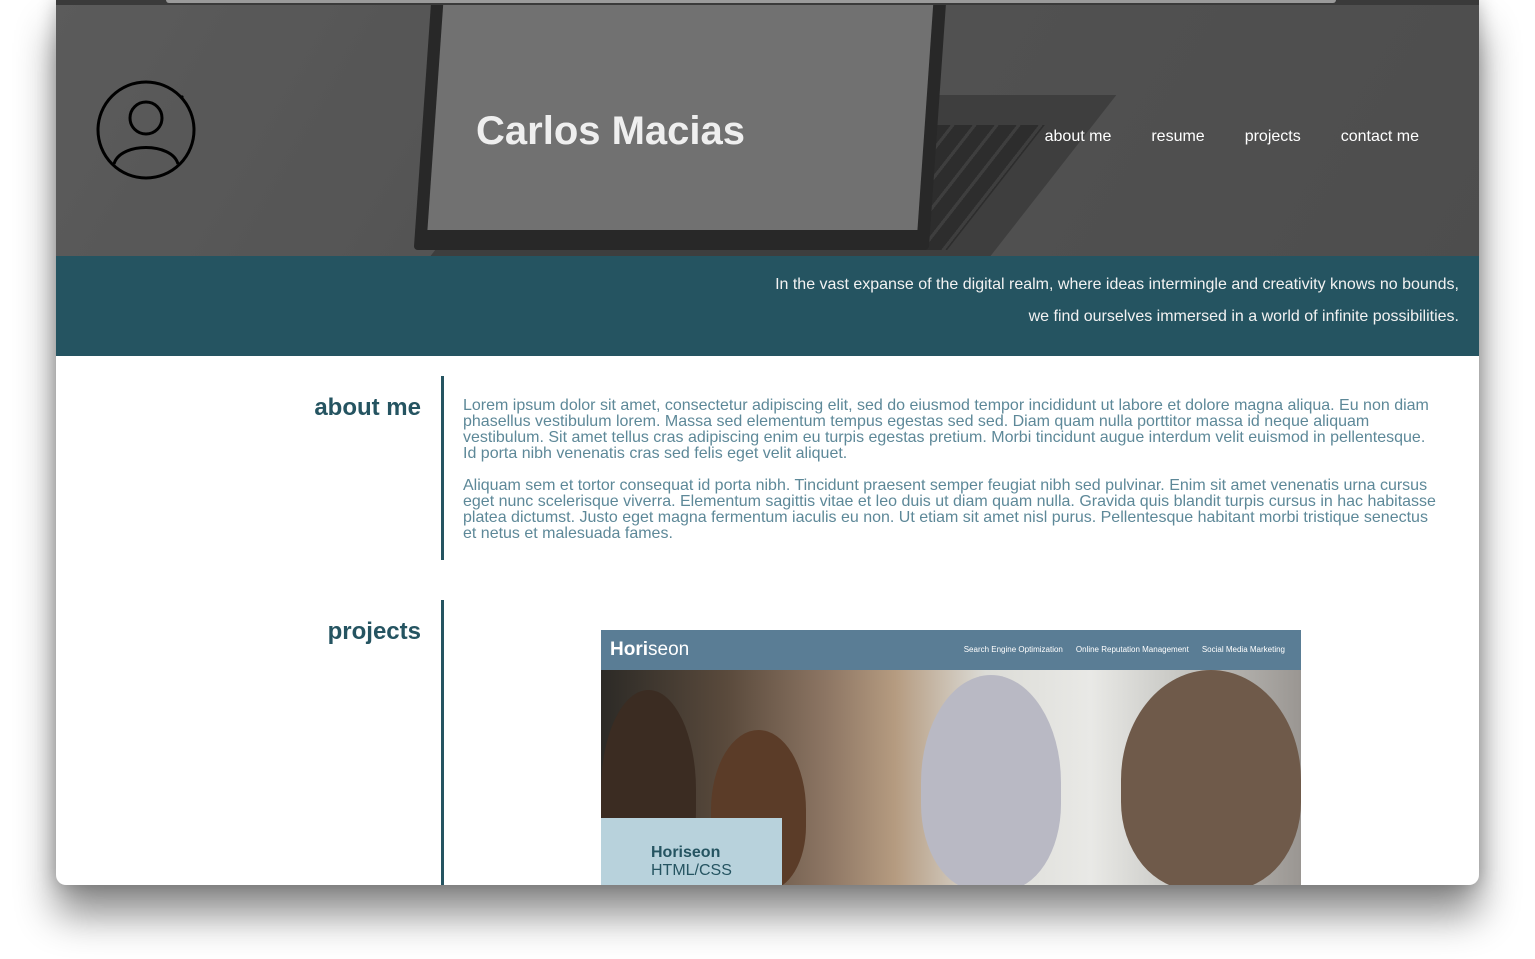 Image resolution: width=1535 pixels, height=959 pixels. I want to click on nav-projects: projects, so click(1273, 137).